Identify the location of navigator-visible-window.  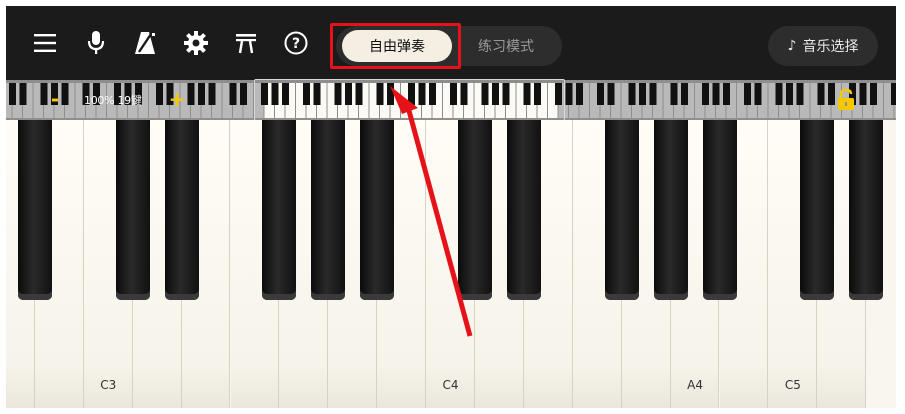
(409, 100).